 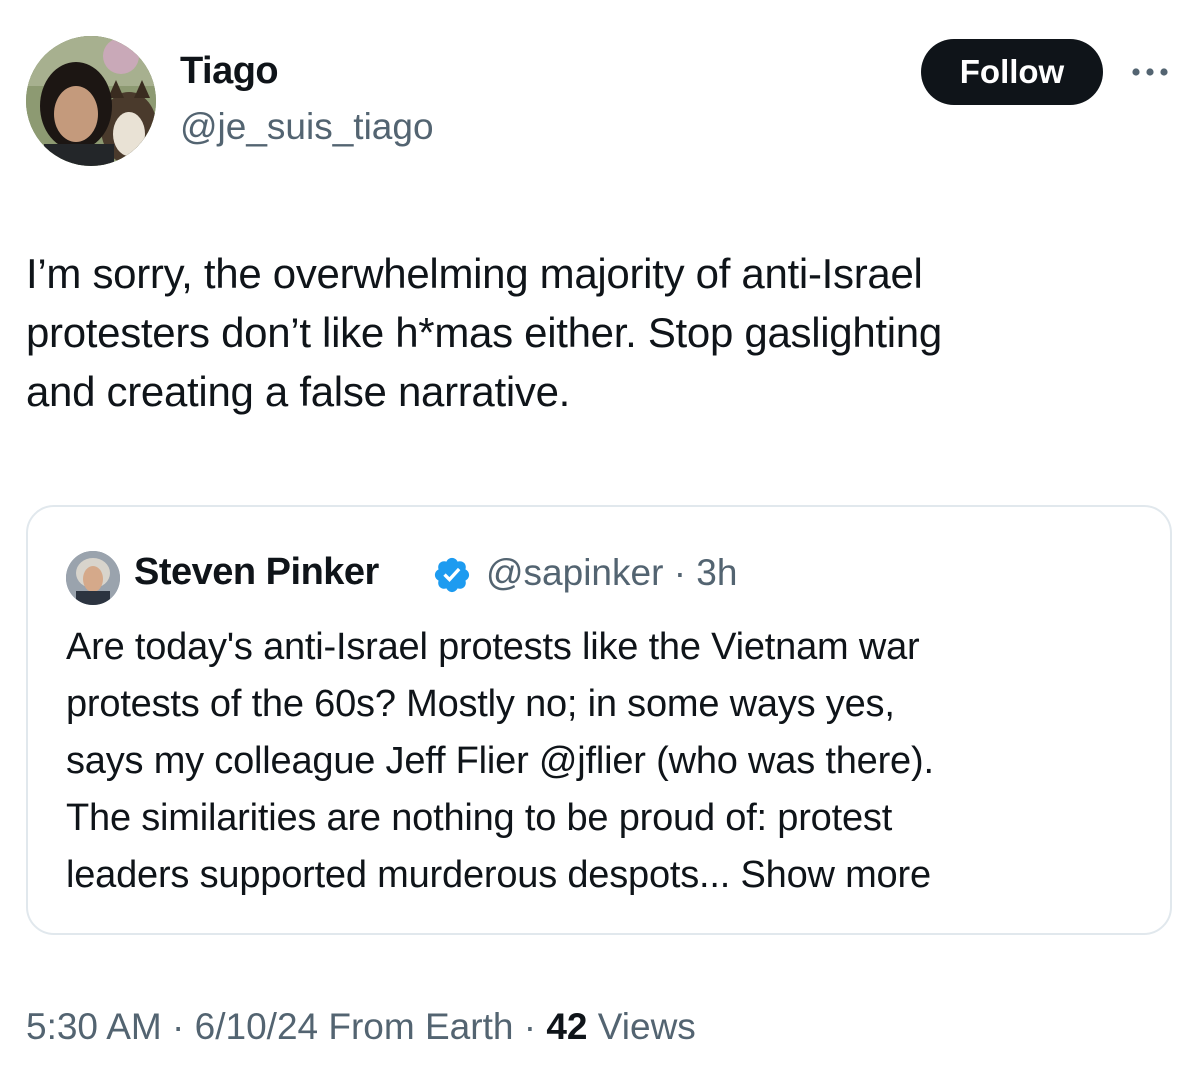 What do you see at coordinates (229, 71) in the screenshot?
I see `author-name: Tiago` at bounding box center [229, 71].